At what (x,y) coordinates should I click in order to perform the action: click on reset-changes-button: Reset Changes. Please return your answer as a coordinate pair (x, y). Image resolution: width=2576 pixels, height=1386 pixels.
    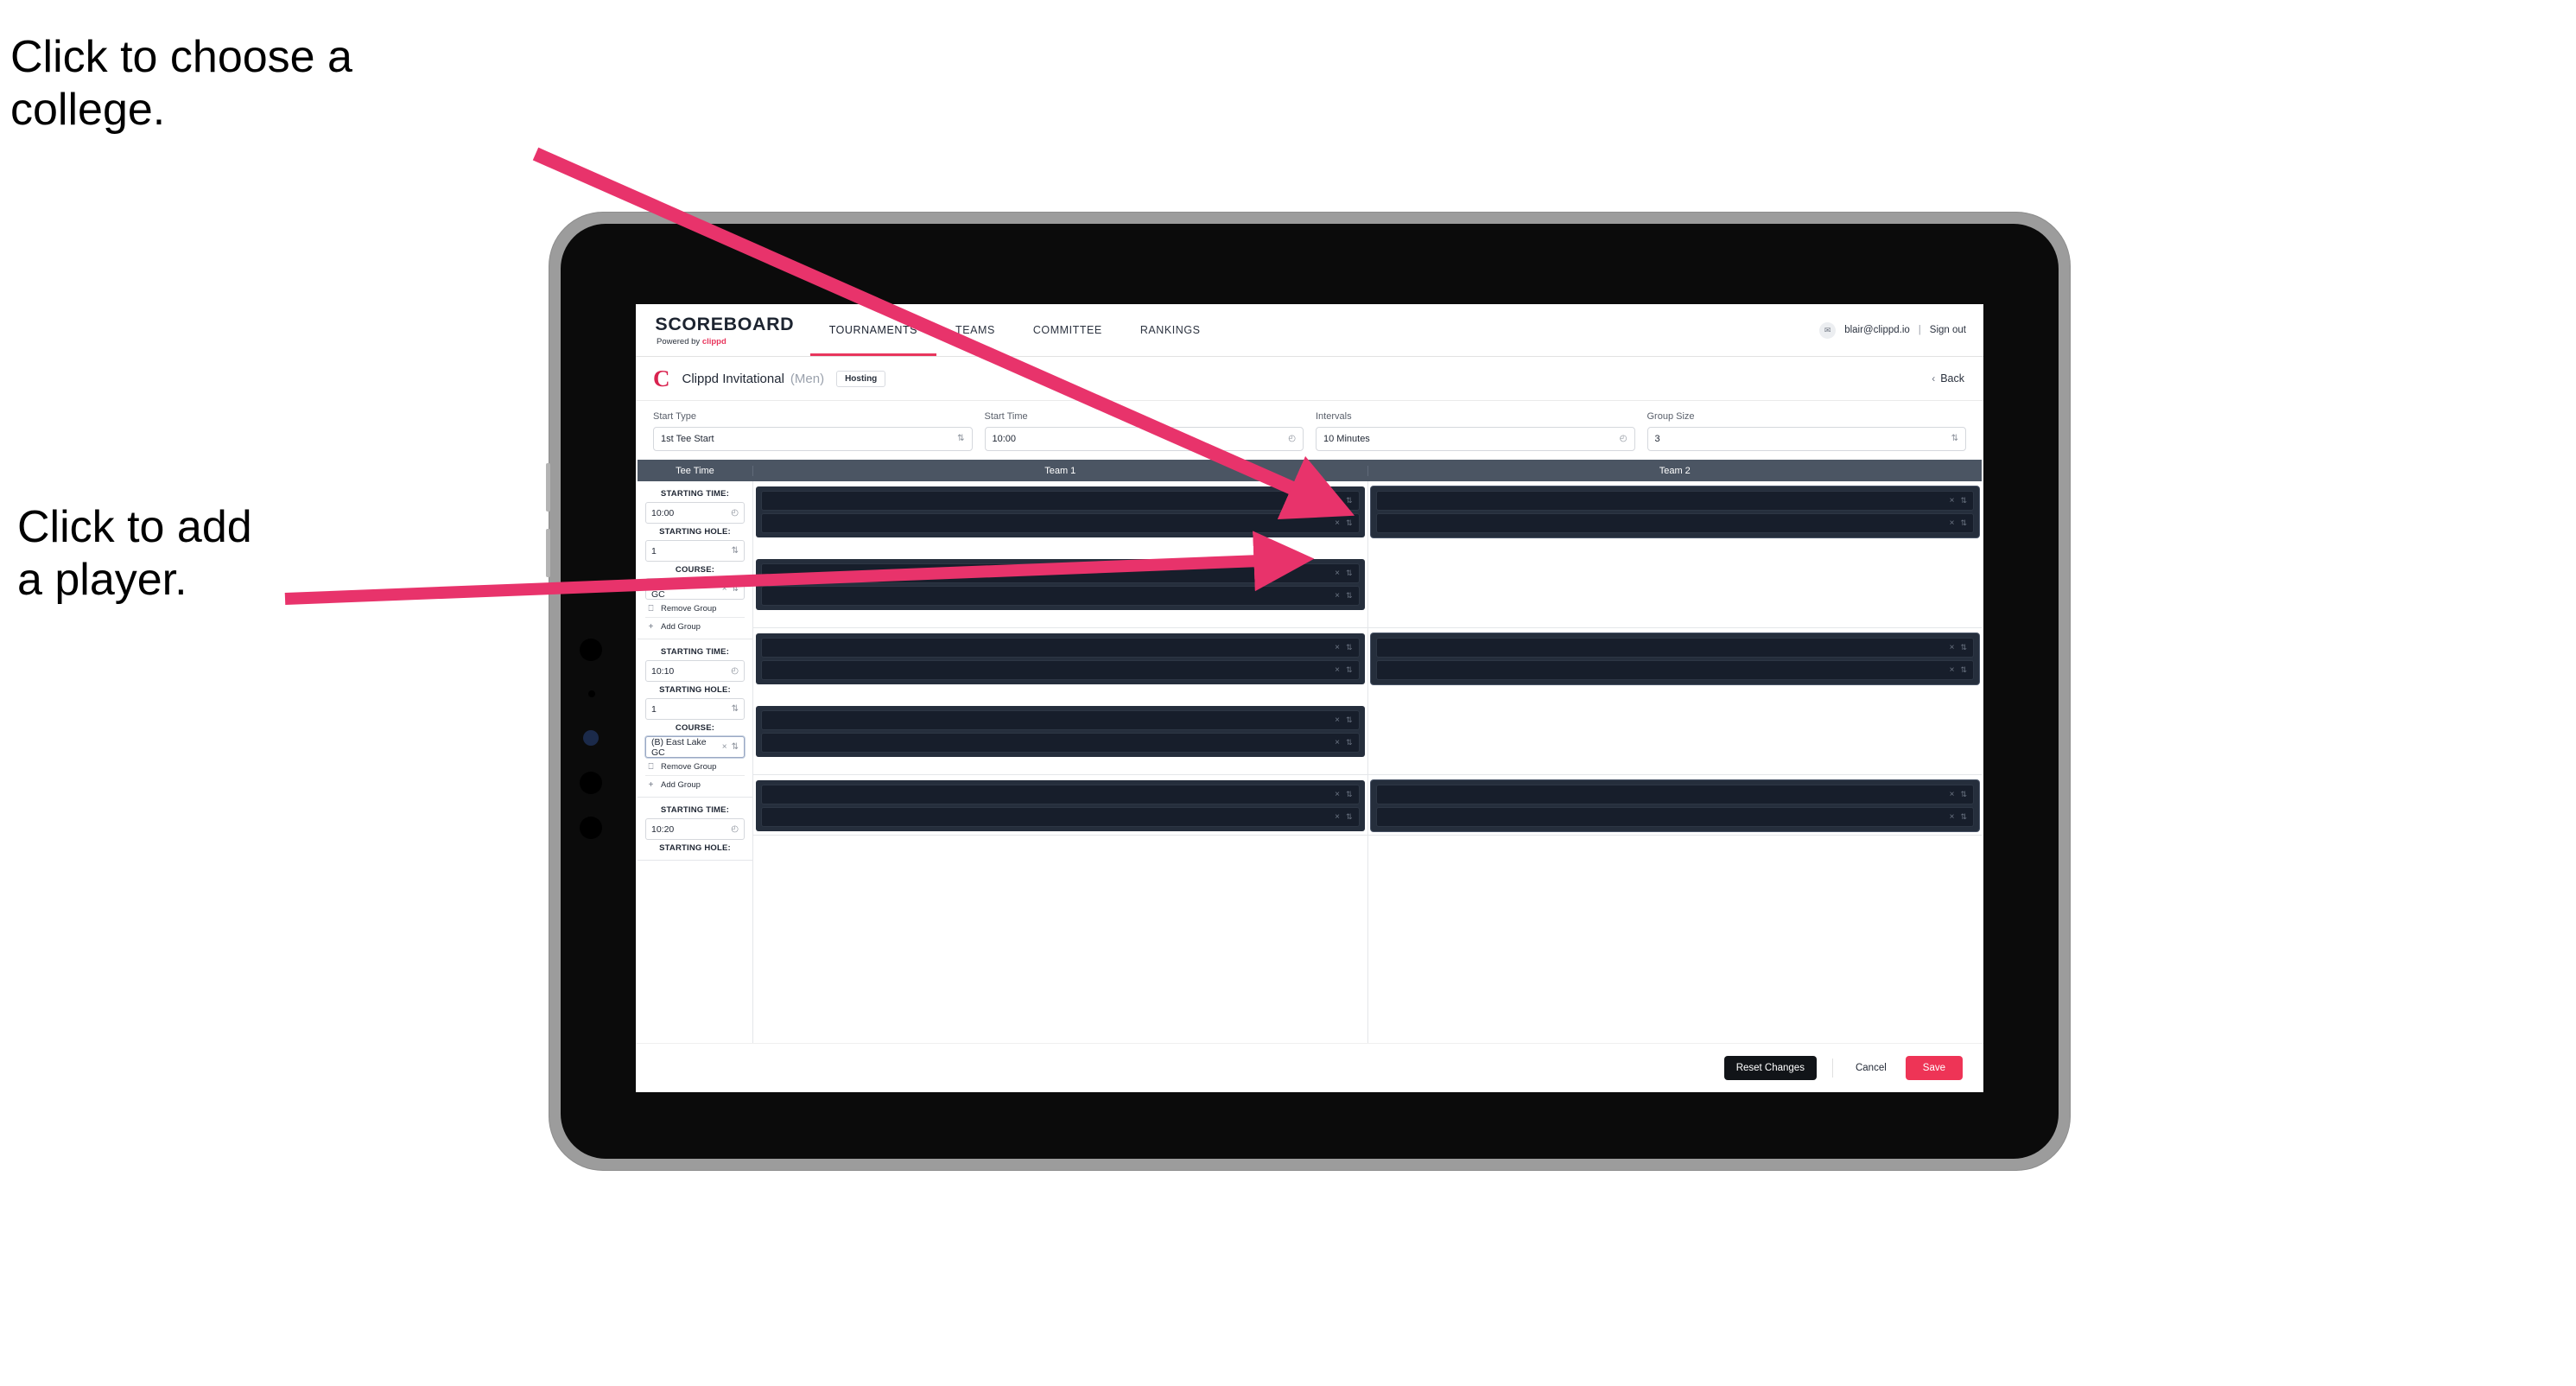
    Looking at the image, I should click on (1770, 1068).